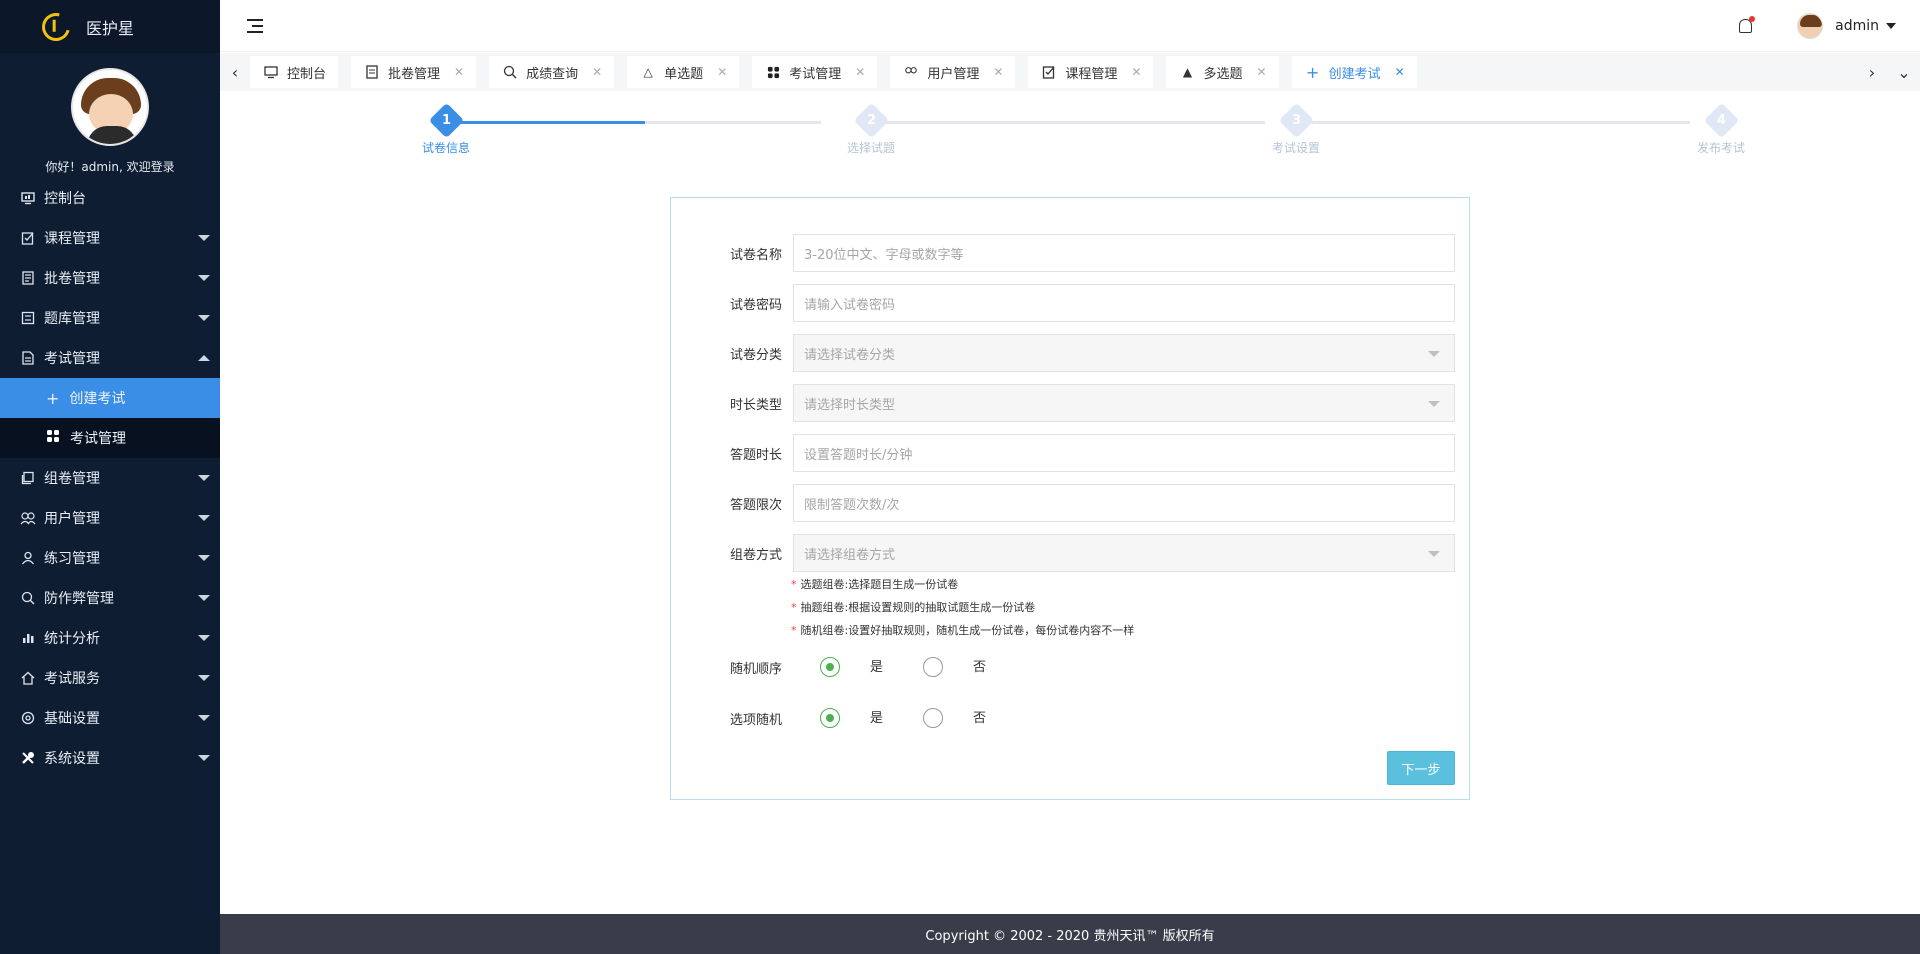  I want to click on sidebar-item-label: 考试管理, so click(72, 359).